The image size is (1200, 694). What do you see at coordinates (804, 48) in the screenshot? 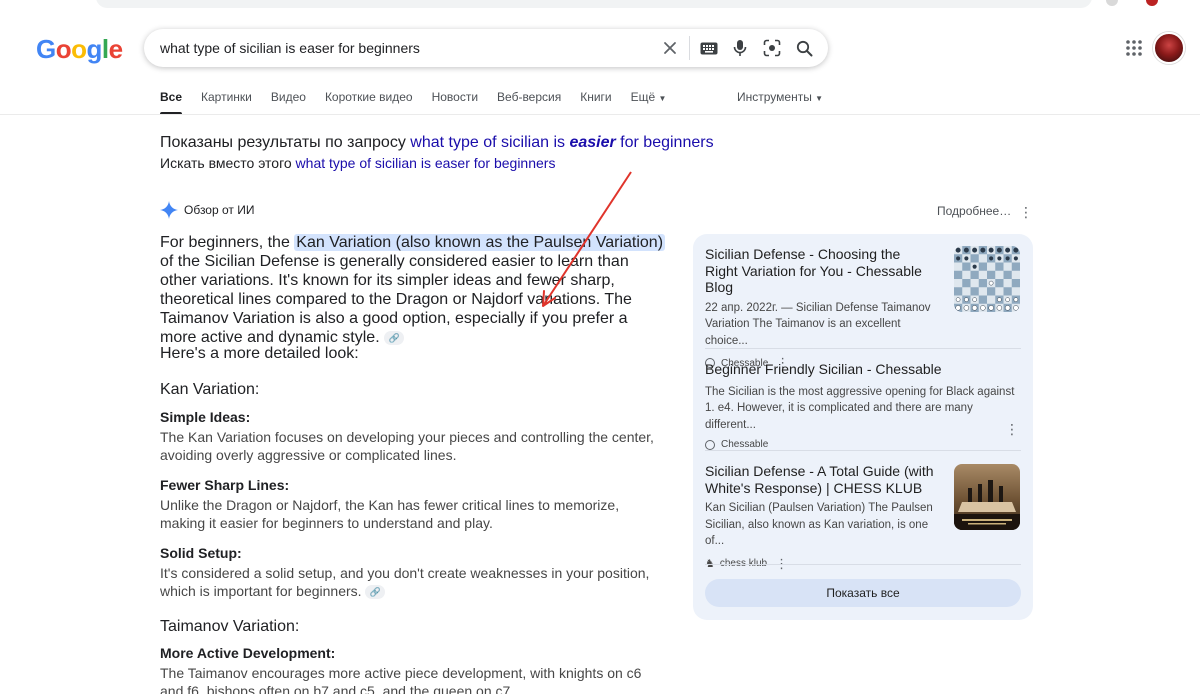
I see `search-icon` at bounding box center [804, 48].